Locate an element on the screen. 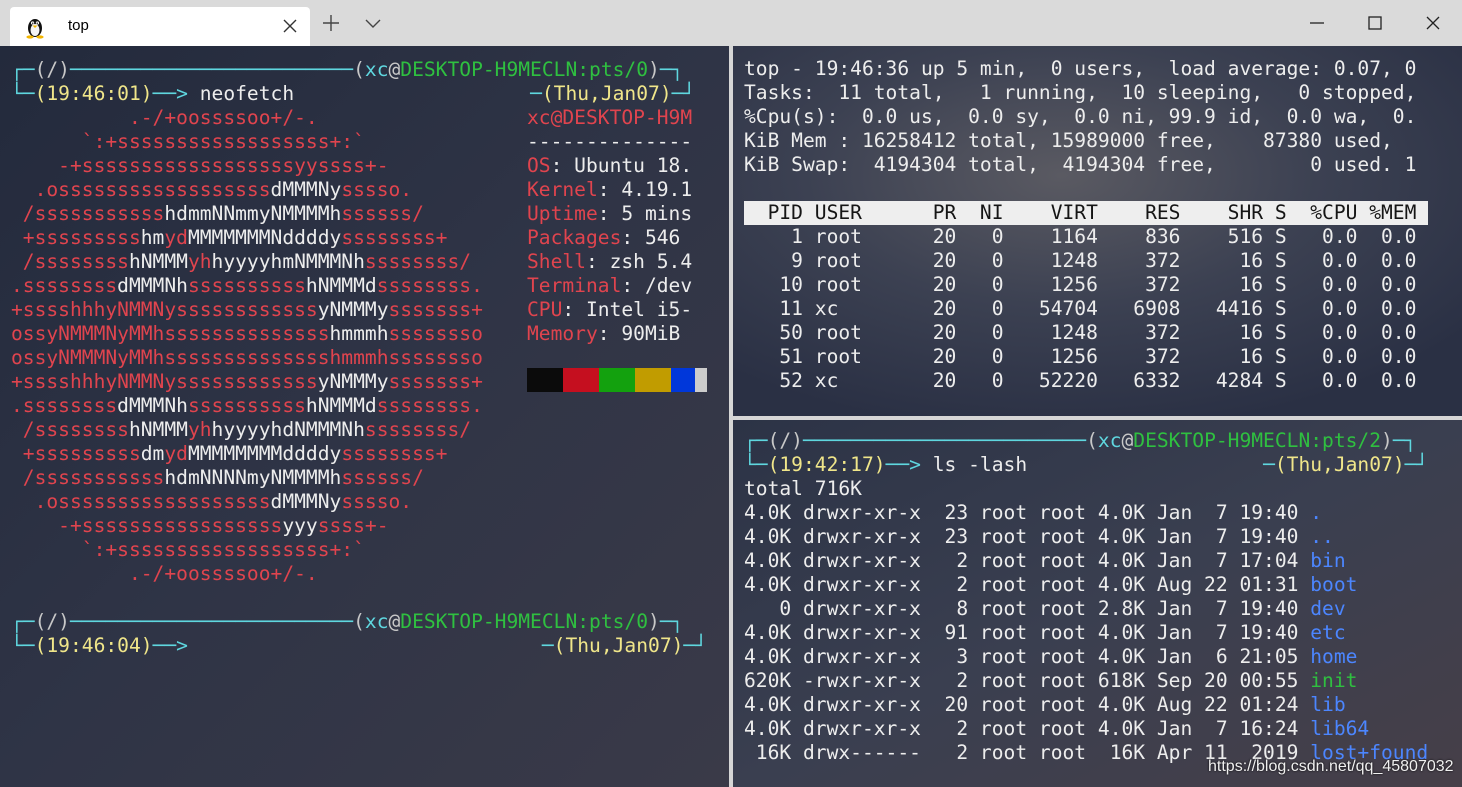 This screenshot has height=787, width=1462. ls-entry-name: .. is located at coordinates (1322, 536).